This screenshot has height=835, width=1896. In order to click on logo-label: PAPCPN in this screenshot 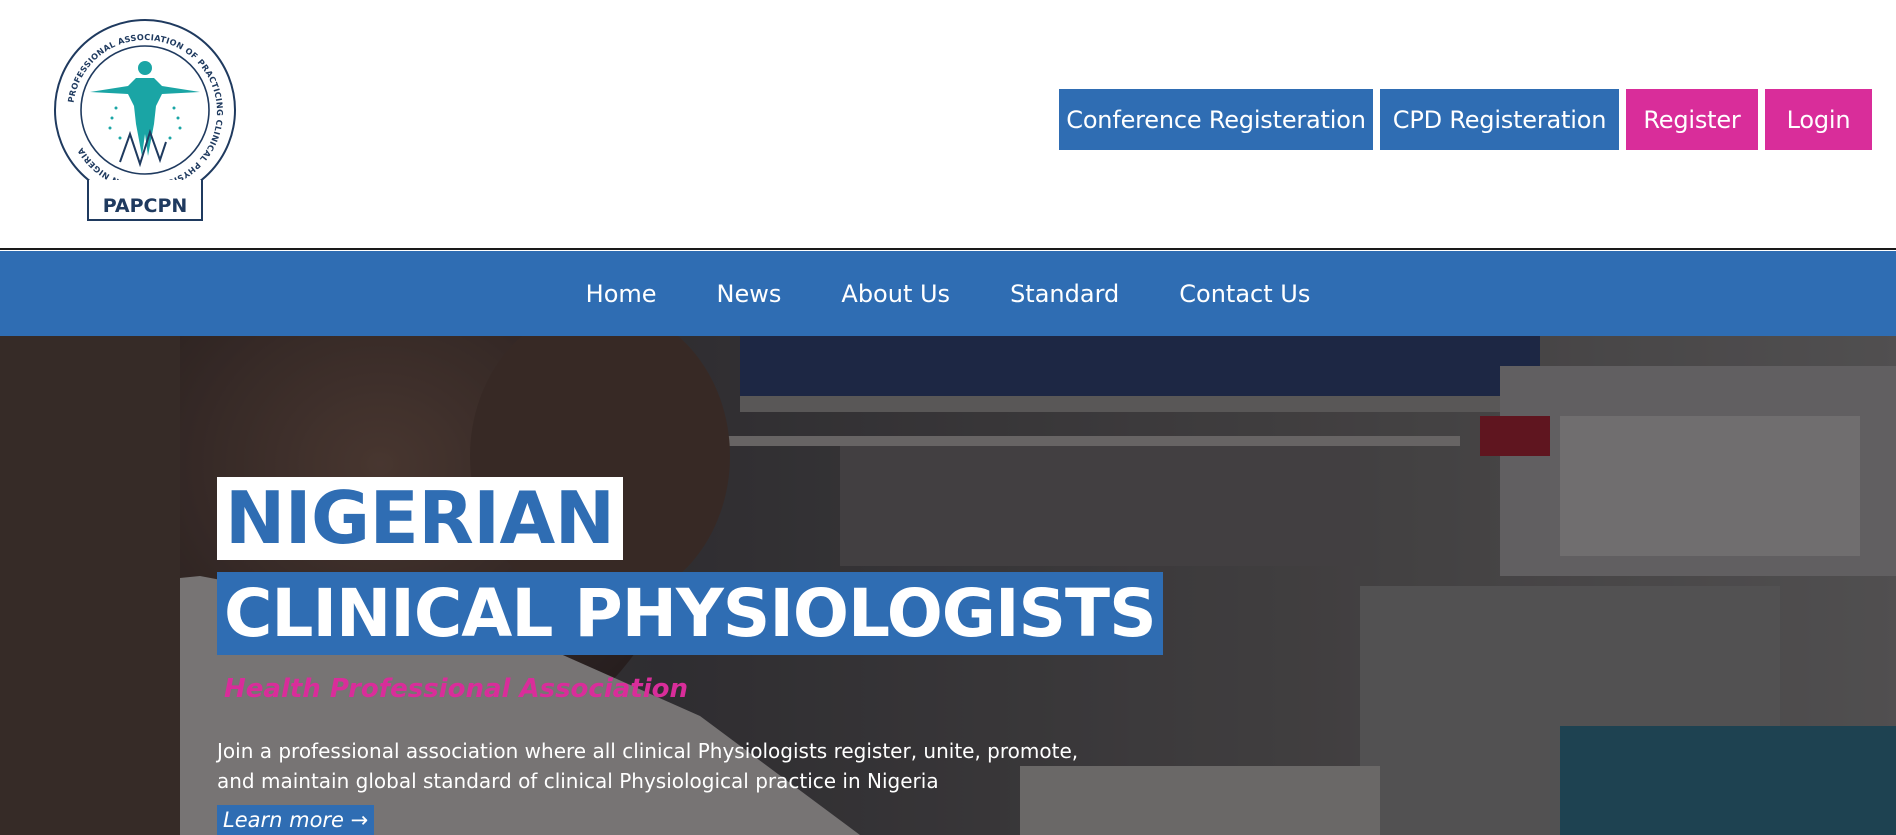, I will do `click(145, 206)`.